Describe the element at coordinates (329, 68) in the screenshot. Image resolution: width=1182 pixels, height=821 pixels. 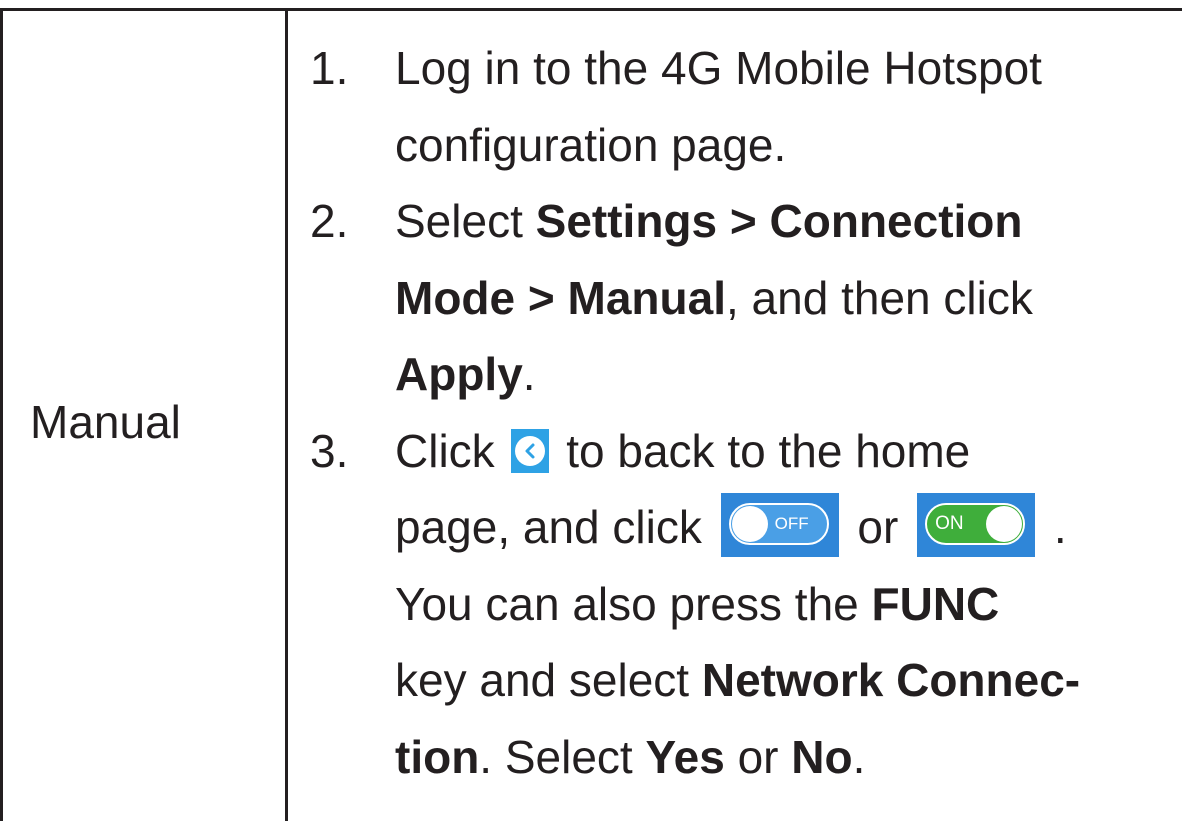
I see `step-number: 1.` at that location.